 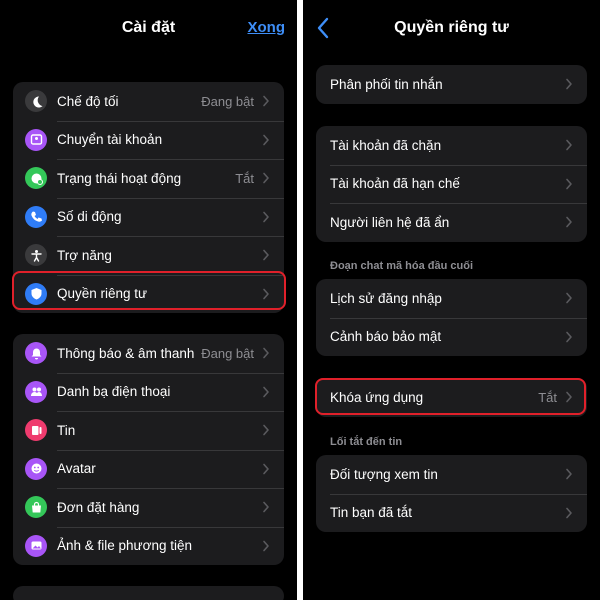 What do you see at coordinates (148, 507) in the screenshot?
I see `settings-row-don-dat-hang: Đơn đặt hàng` at bounding box center [148, 507].